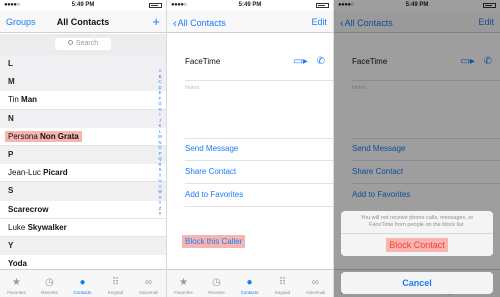  I want to click on back-label: All Contacts, so click(201, 23).